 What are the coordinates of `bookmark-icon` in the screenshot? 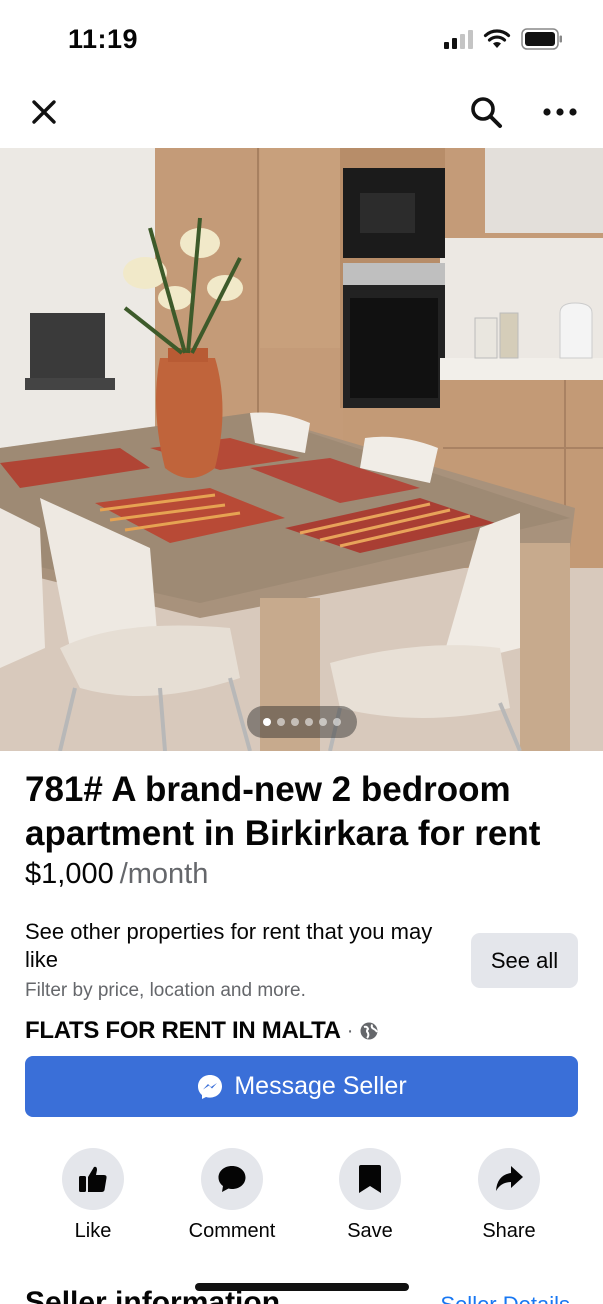 It's located at (370, 1179).